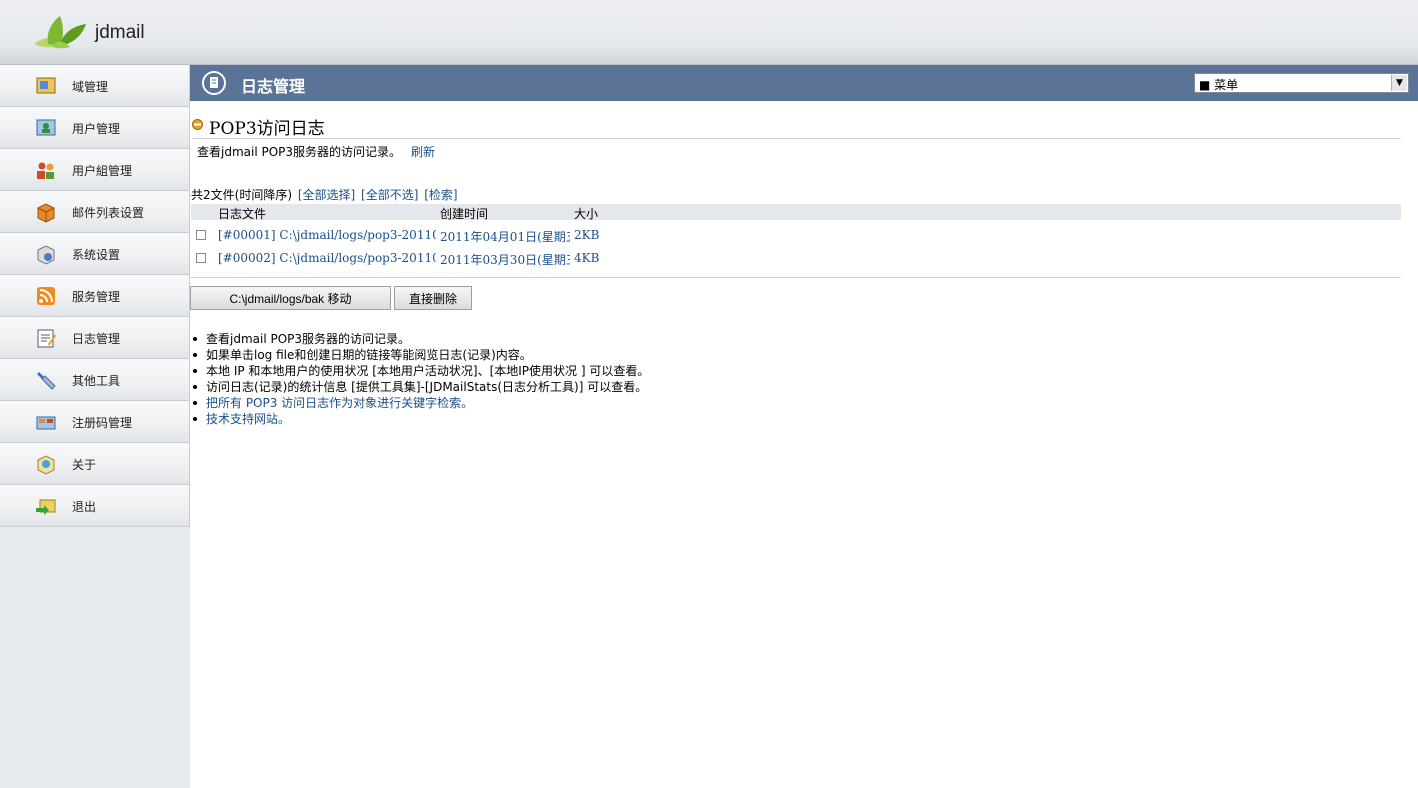 Image resolution: width=1418 pixels, height=788 pixels. Describe the element at coordinates (102, 423) in the screenshot. I see `sidebar-item-label: 注册码管理` at that location.